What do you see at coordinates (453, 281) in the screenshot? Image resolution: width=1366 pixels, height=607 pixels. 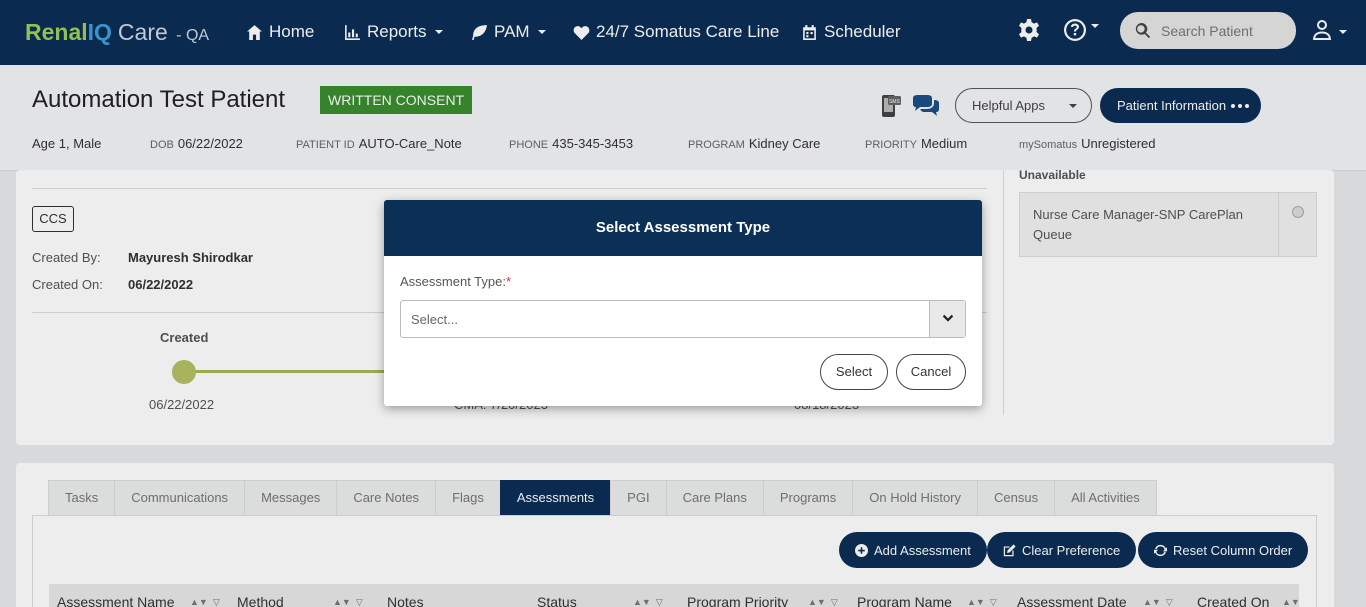 I see `assessment-type-label-text: Assessment Type:` at bounding box center [453, 281].